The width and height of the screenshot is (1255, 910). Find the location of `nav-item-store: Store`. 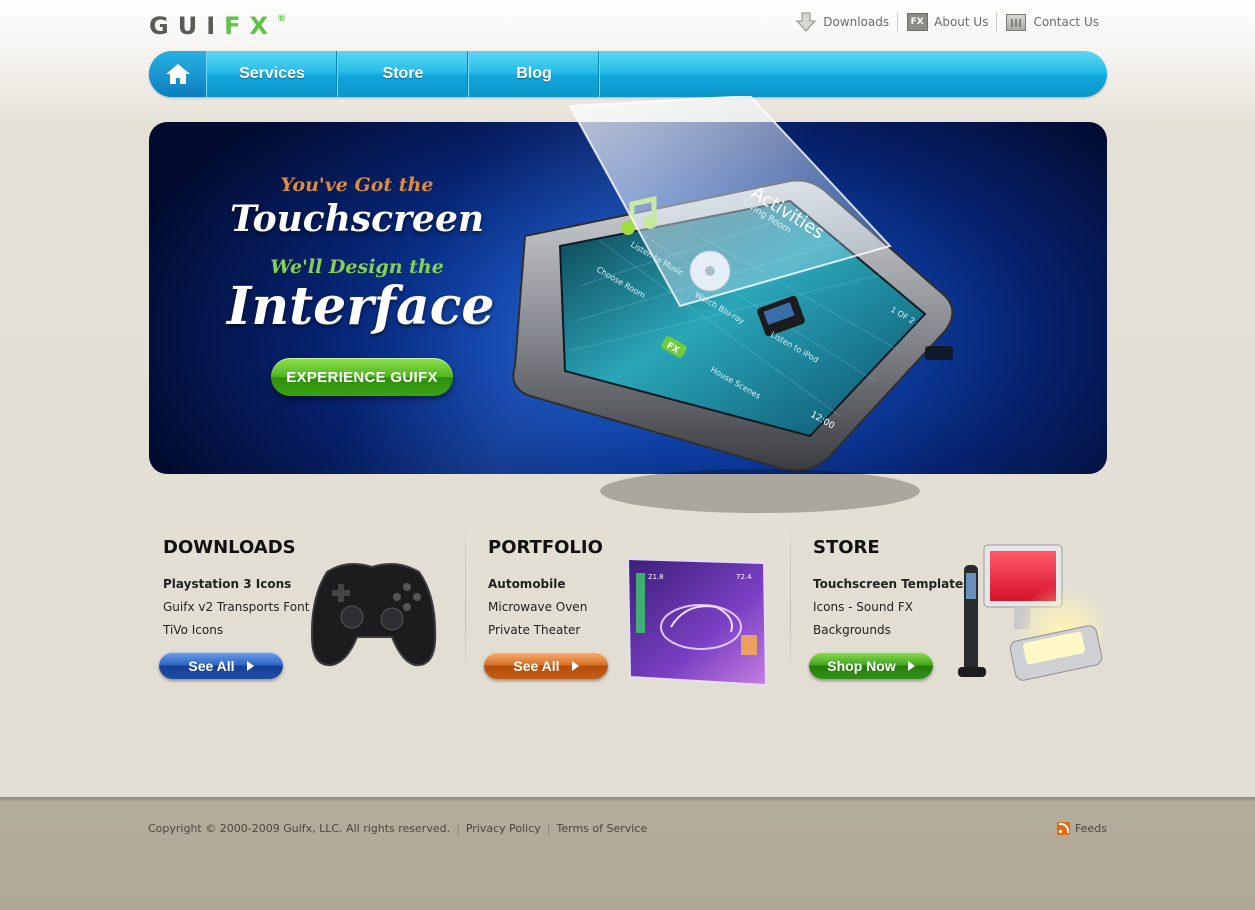

nav-item-store: Store is located at coordinates (403, 74).